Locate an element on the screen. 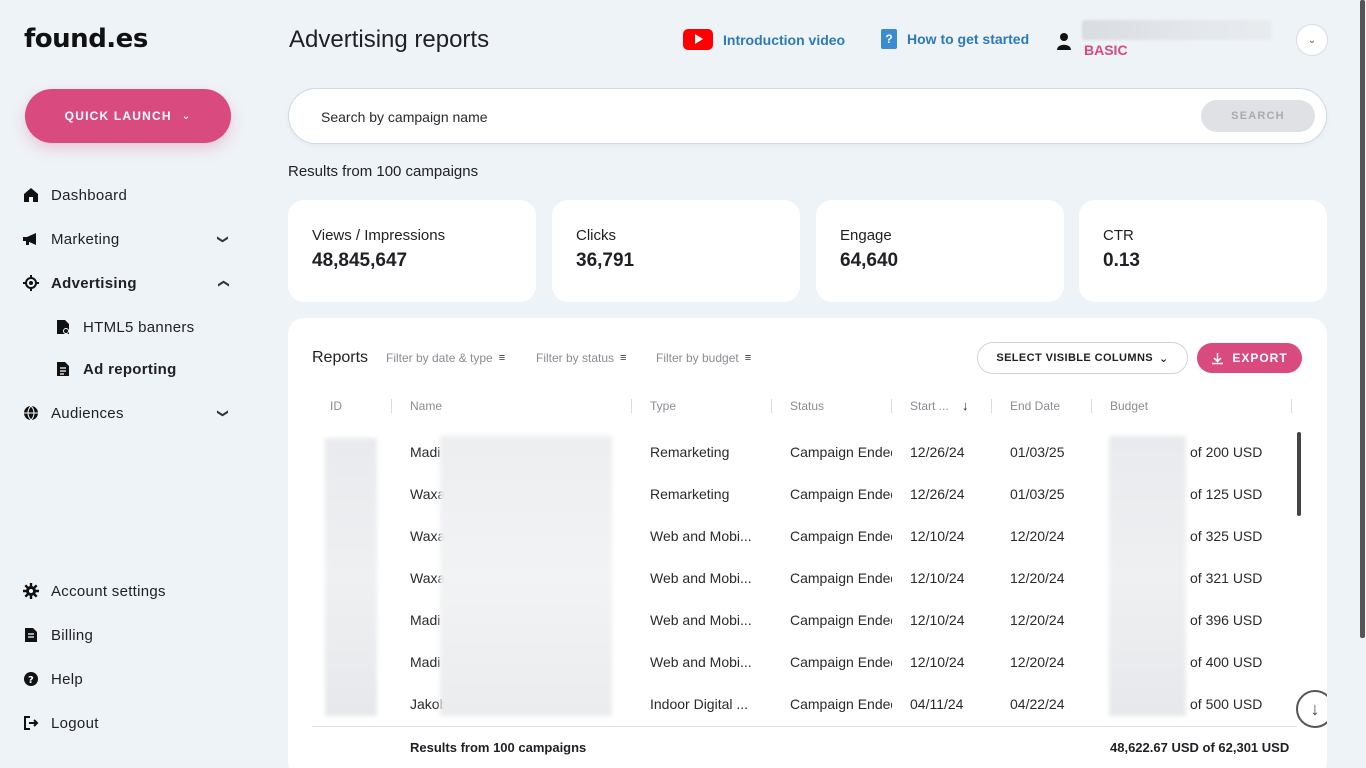 The image size is (1366, 768). column-header-type: Type is located at coordinates (663, 406).